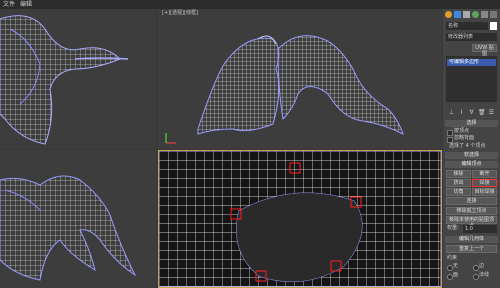 The image size is (500, 288). What do you see at coordinates (471, 249) in the screenshot?
I see `repeat-last-button: 重复上一个` at bounding box center [471, 249].